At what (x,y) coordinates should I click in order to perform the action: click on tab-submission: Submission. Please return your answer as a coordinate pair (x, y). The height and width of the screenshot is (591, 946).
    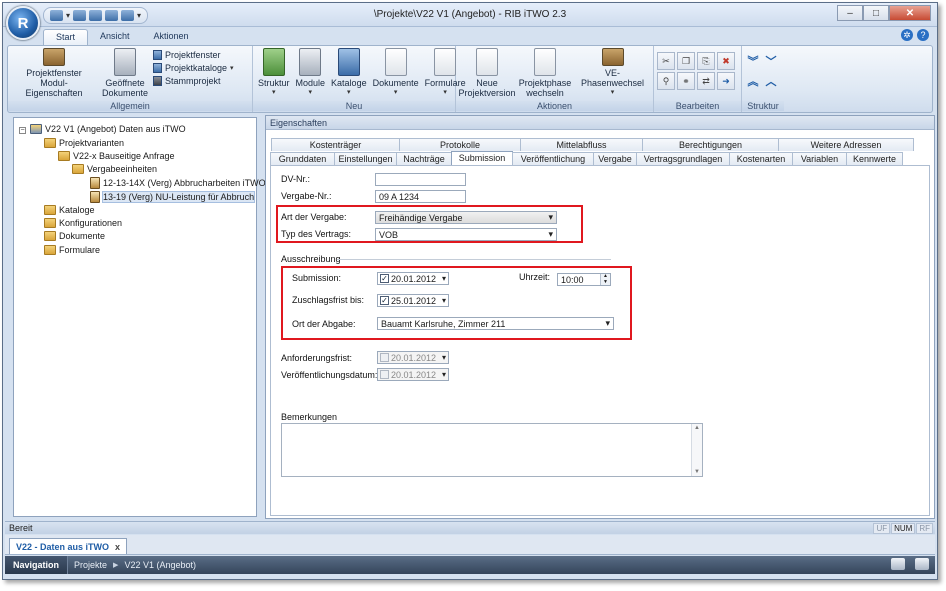
    Looking at the image, I should click on (482, 158).